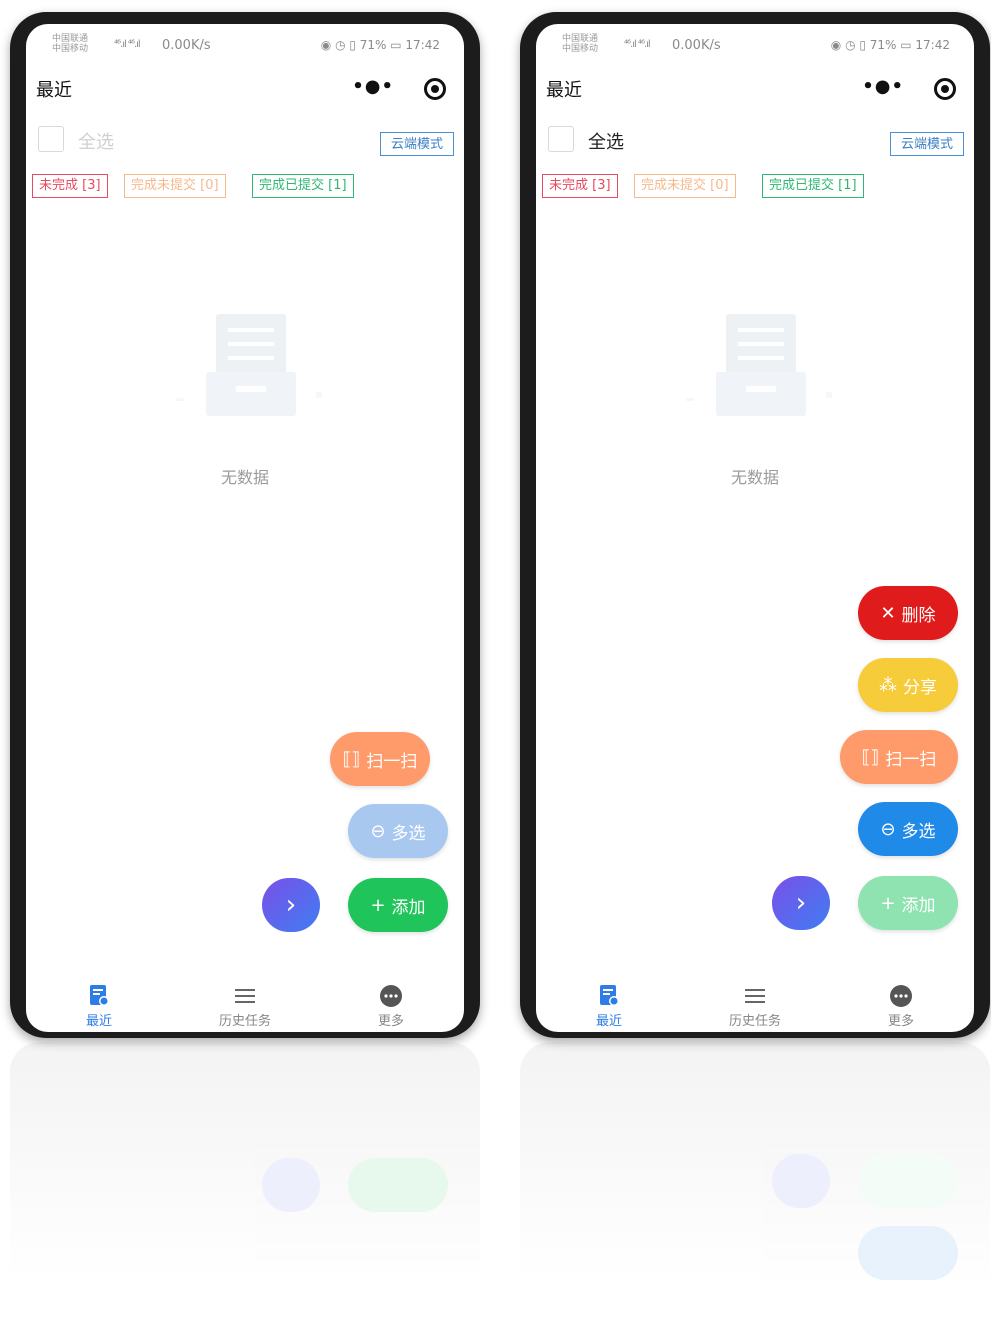 This screenshot has height=1322, width=991. What do you see at coordinates (918, 615) in the screenshot?
I see `delete-label: 删除` at bounding box center [918, 615].